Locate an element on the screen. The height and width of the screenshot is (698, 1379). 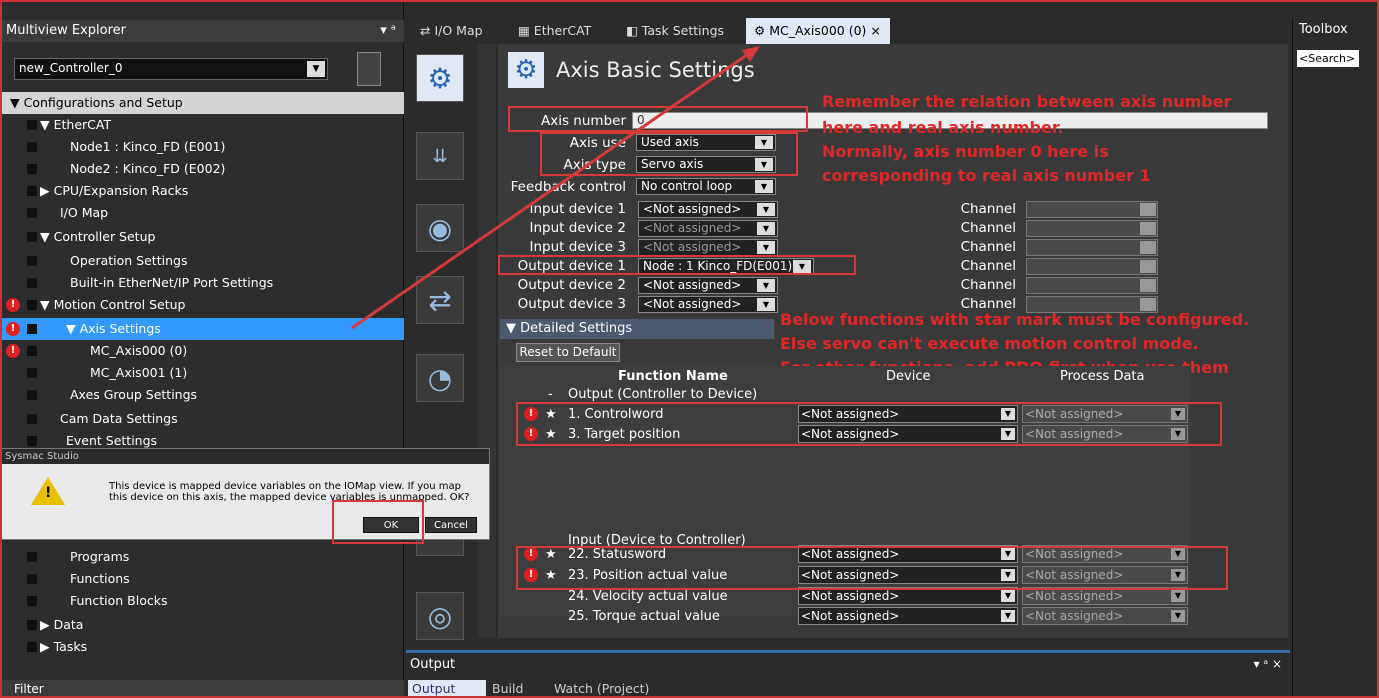
tab-build: Build is located at coordinates (518, 689).